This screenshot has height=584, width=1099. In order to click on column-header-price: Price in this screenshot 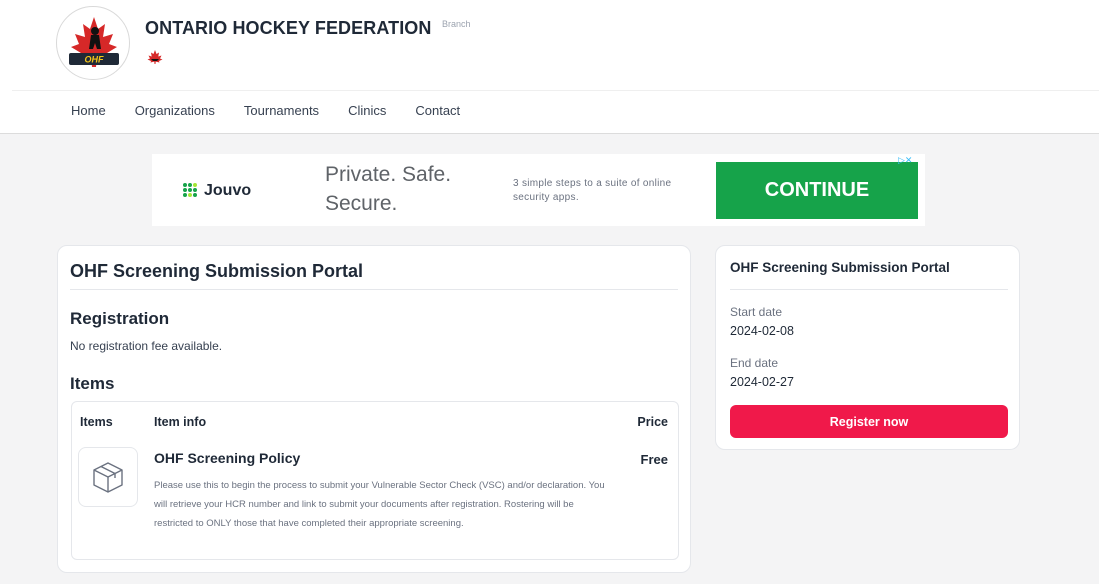, I will do `click(652, 422)`.